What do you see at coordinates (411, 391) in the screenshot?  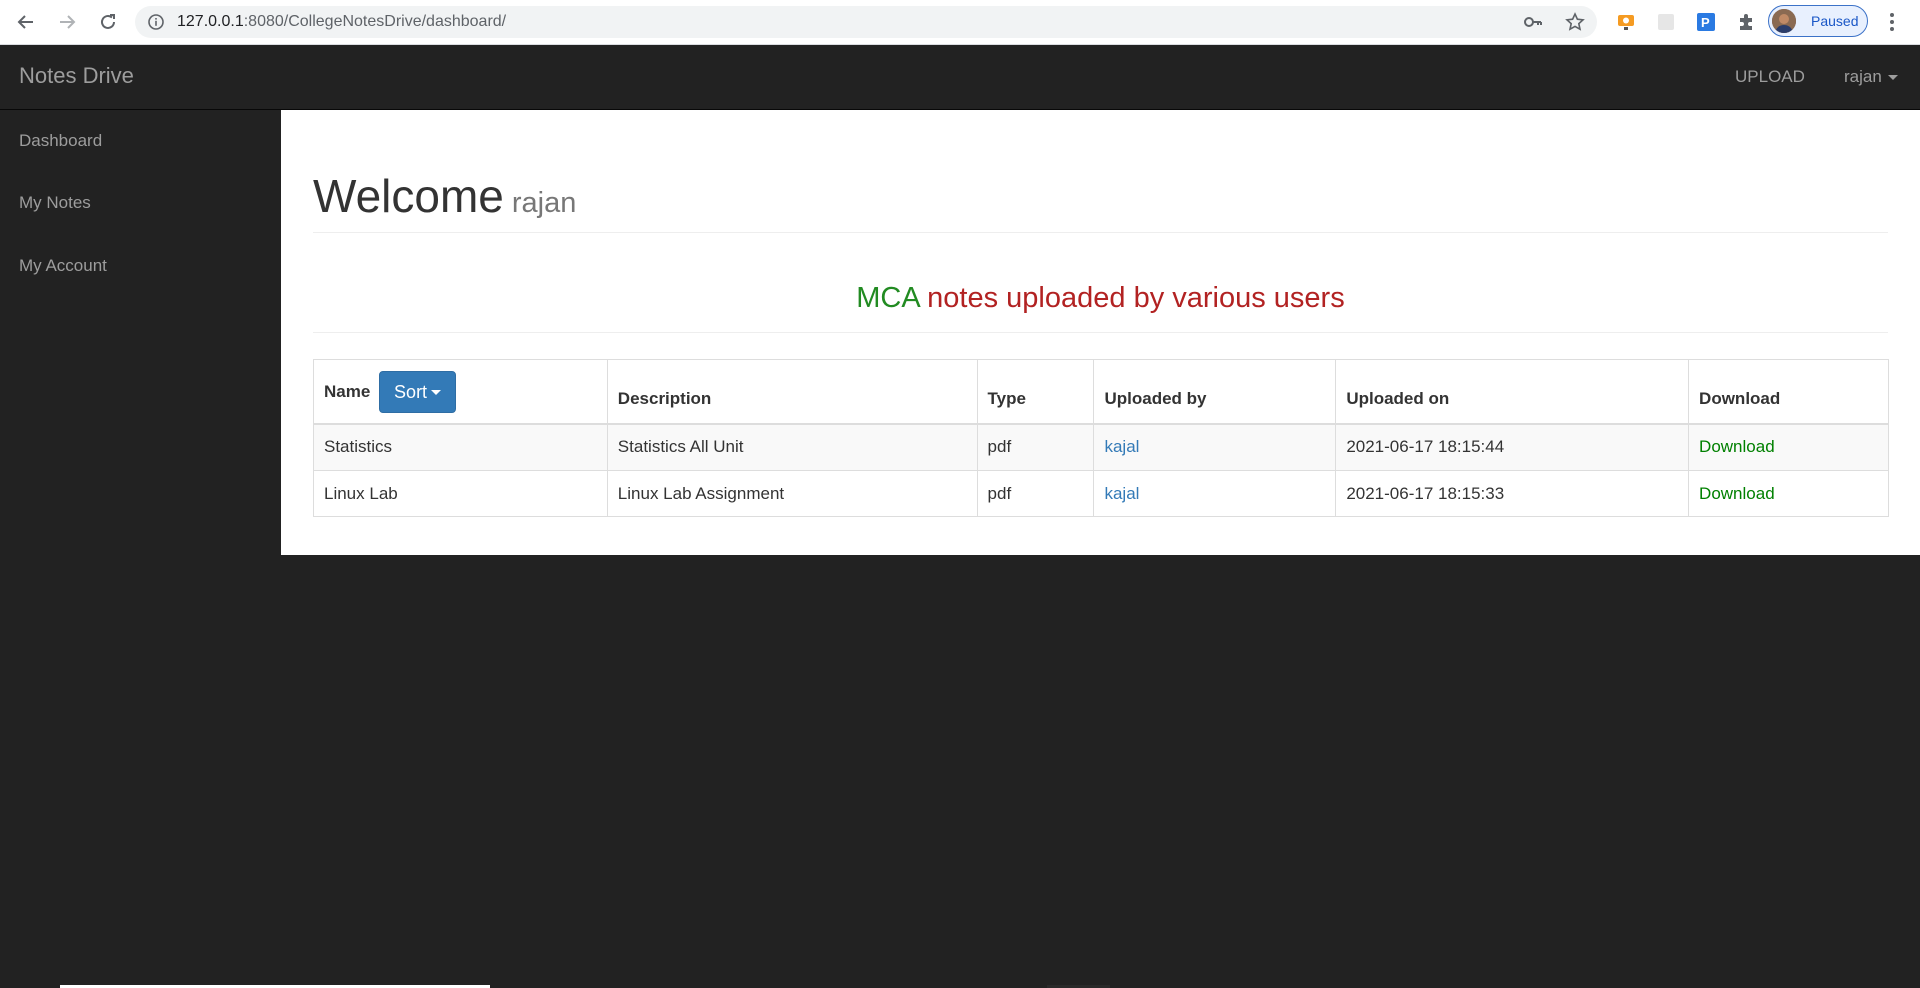 I see `sort-button-label: Sort` at bounding box center [411, 391].